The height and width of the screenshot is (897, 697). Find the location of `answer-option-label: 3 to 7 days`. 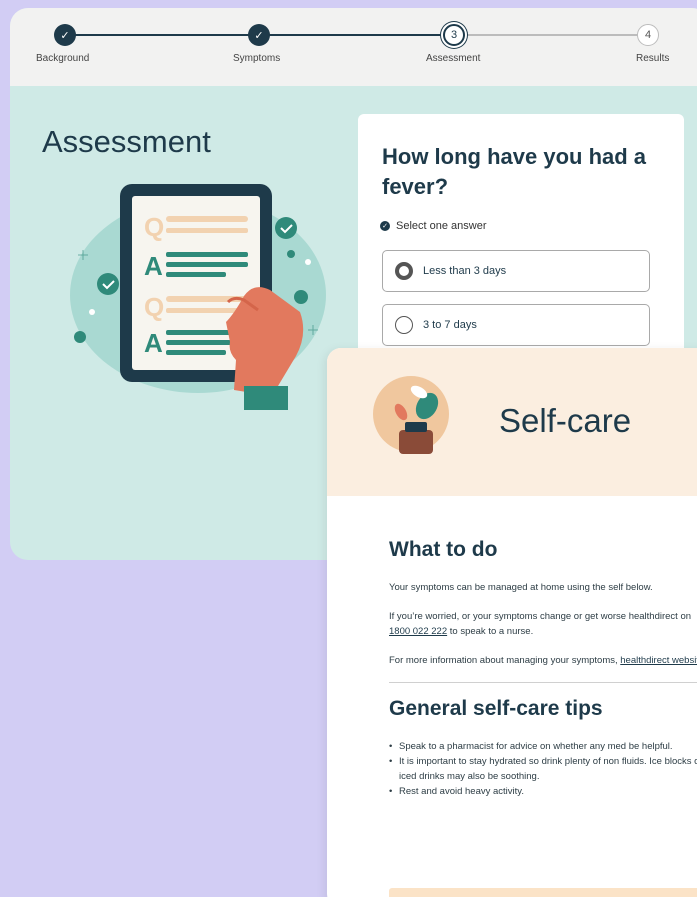

answer-option-label: 3 to 7 days is located at coordinates (450, 325).